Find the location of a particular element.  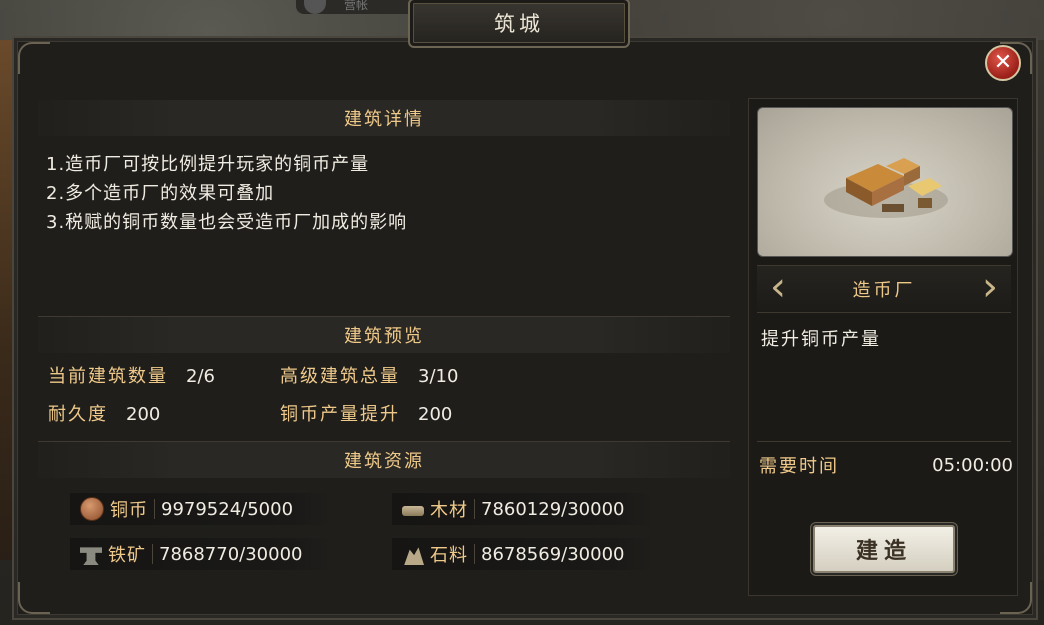

close-button: ✕ is located at coordinates (1003, 63).